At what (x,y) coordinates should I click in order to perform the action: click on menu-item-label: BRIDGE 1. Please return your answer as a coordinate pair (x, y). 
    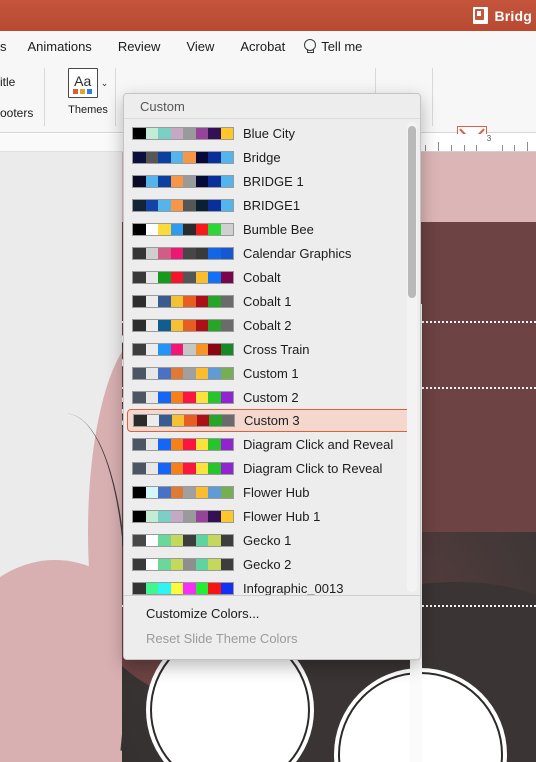
    Looking at the image, I should click on (273, 181).